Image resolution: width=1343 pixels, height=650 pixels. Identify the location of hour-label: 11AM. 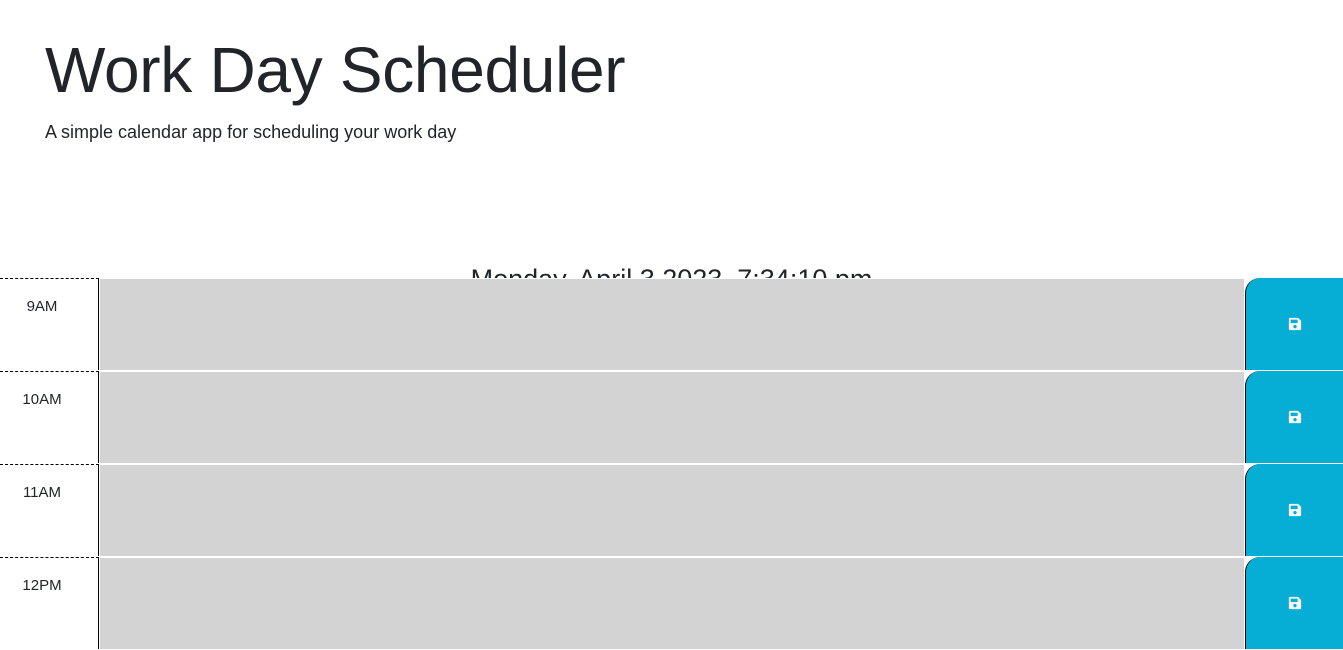
(49, 510).